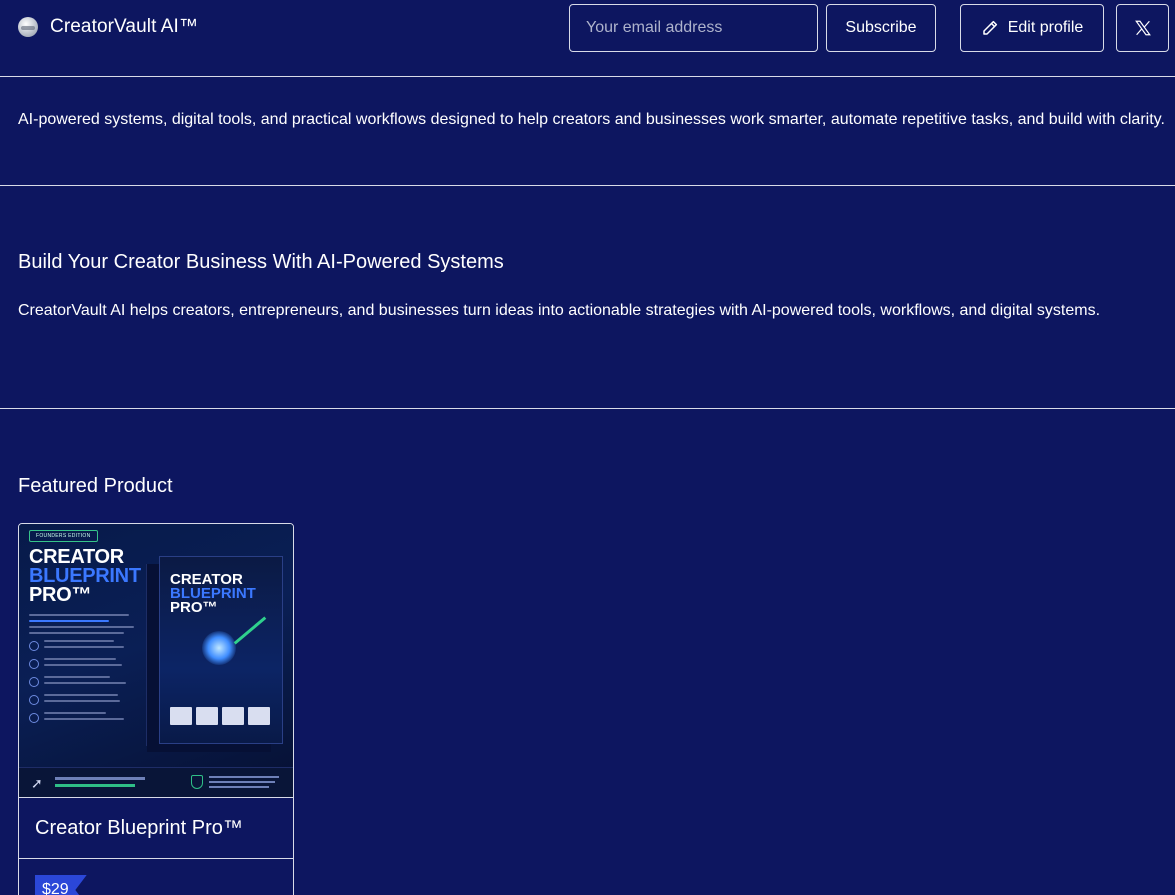 The width and height of the screenshot is (1175, 895). I want to click on card-divider, so click(156, 858).